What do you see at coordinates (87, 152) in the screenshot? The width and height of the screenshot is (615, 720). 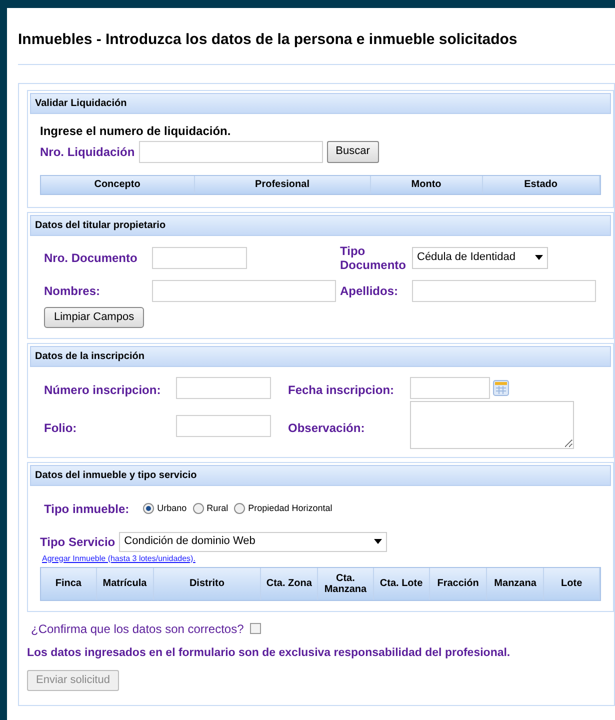 I see `field-label: Nro. Liquidación` at bounding box center [87, 152].